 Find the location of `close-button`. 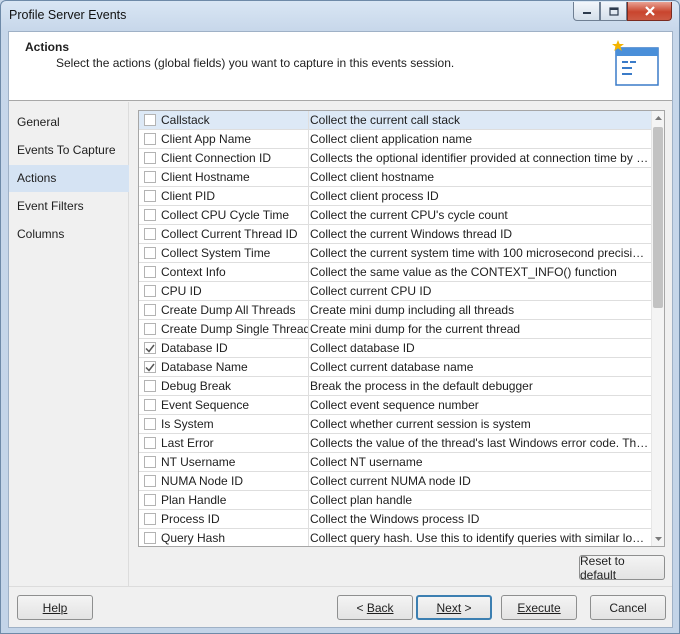

close-button is located at coordinates (649, 11).